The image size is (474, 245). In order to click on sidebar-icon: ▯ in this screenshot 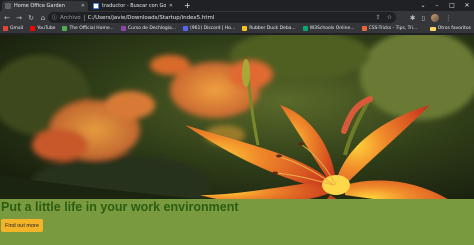, I will do `click(423, 18)`.